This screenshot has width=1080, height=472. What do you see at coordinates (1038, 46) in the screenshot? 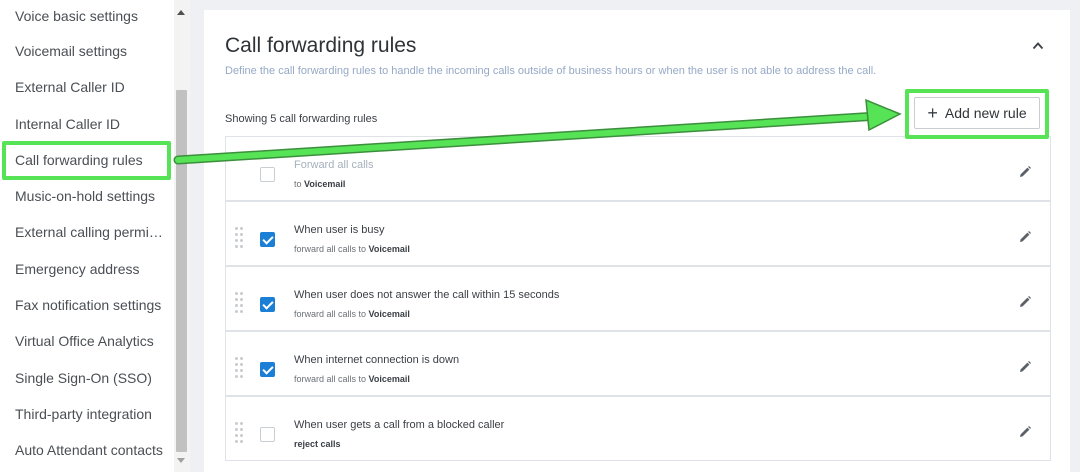
I see `chevron-up-icon` at bounding box center [1038, 46].